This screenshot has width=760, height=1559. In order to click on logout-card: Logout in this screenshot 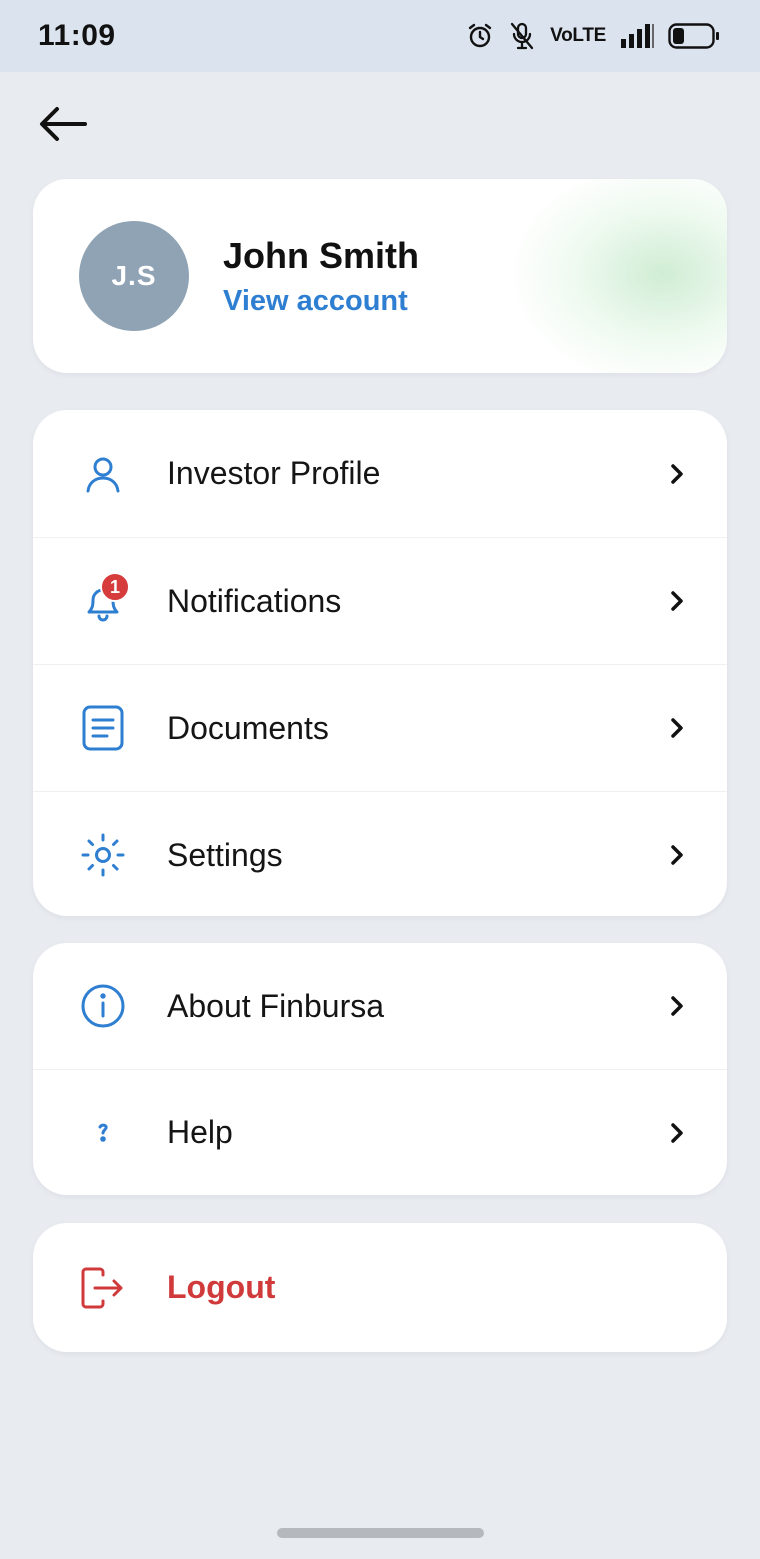, I will do `click(380, 1287)`.